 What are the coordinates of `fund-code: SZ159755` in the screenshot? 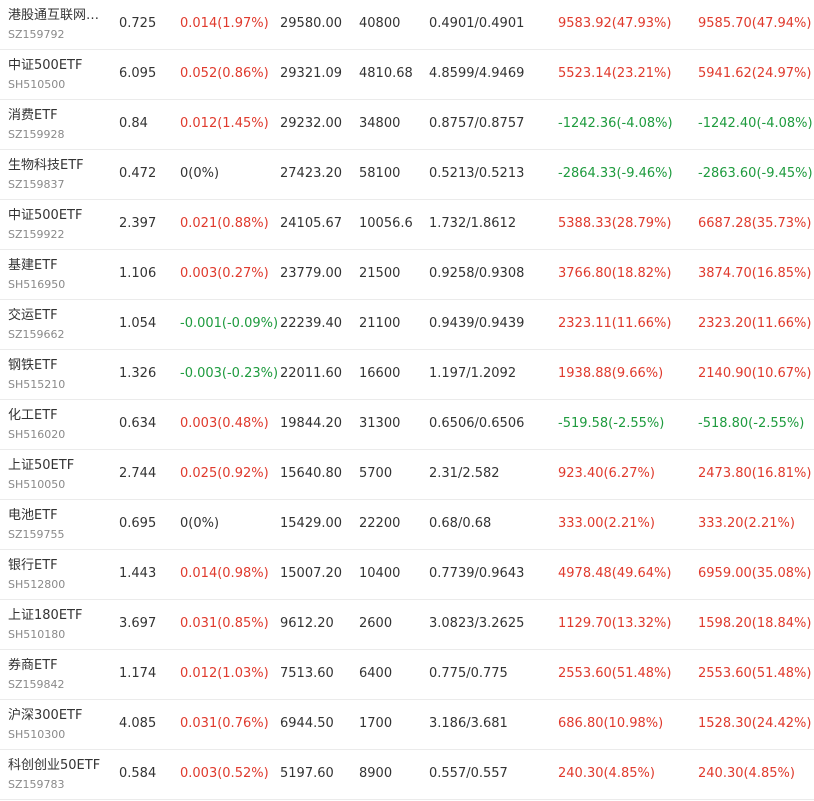 It's located at (36, 534).